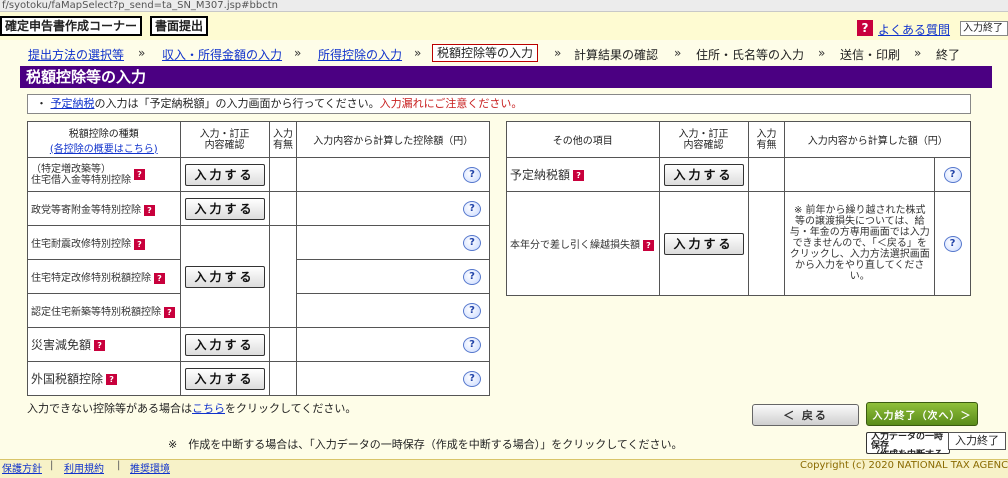  I want to click on input-button-disaster-relief: 入力する, so click(224, 344).